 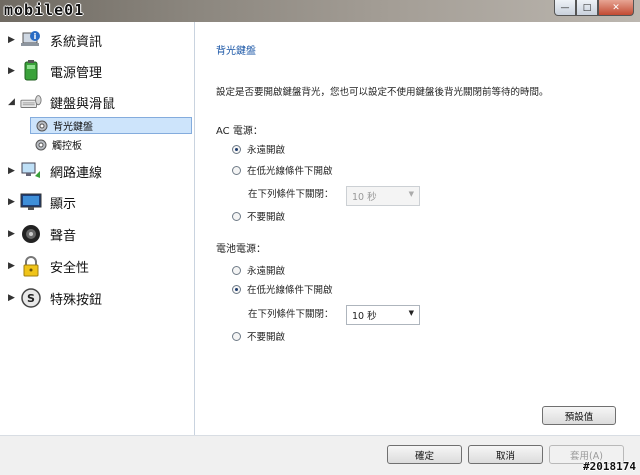 I want to click on title-bar: mobile01 — □ ✕, so click(x=320, y=11).